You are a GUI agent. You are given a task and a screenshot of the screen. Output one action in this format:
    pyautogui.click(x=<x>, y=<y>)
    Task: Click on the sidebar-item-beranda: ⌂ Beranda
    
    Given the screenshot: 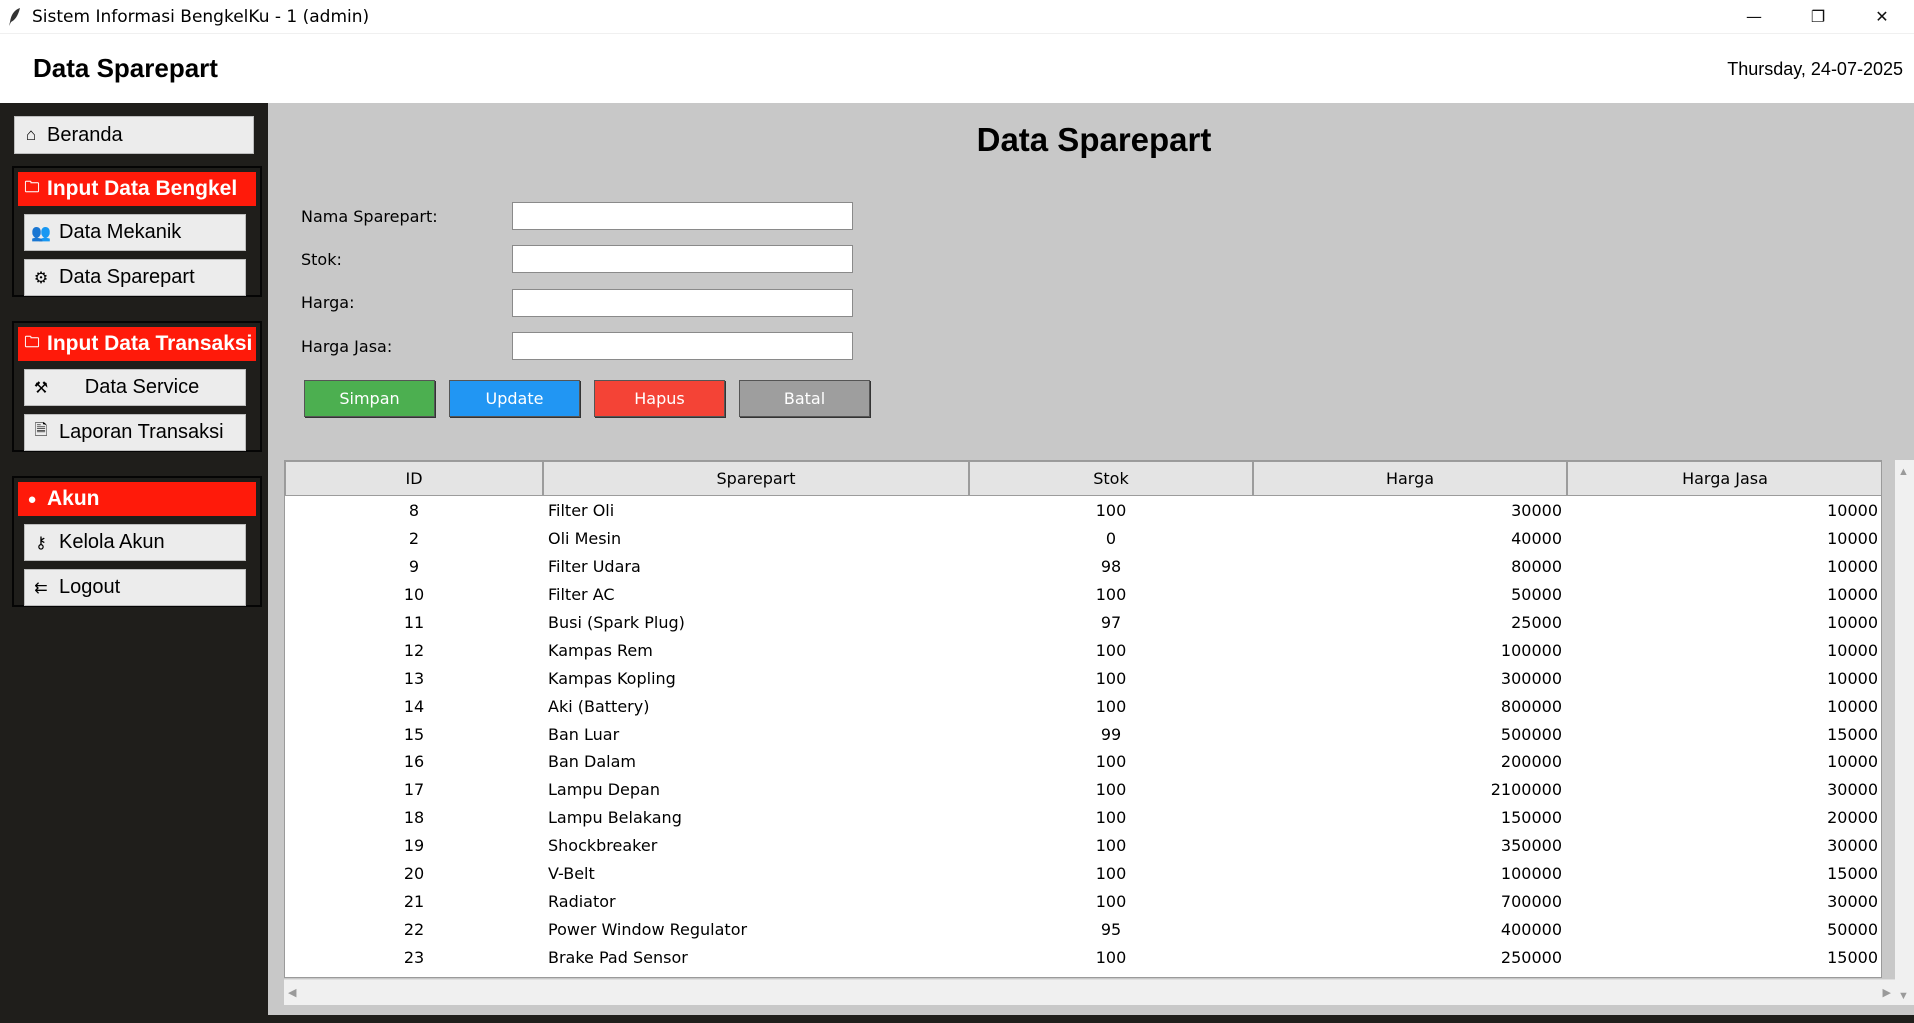 What is the action you would take?
    pyautogui.click(x=134, y=135)
    